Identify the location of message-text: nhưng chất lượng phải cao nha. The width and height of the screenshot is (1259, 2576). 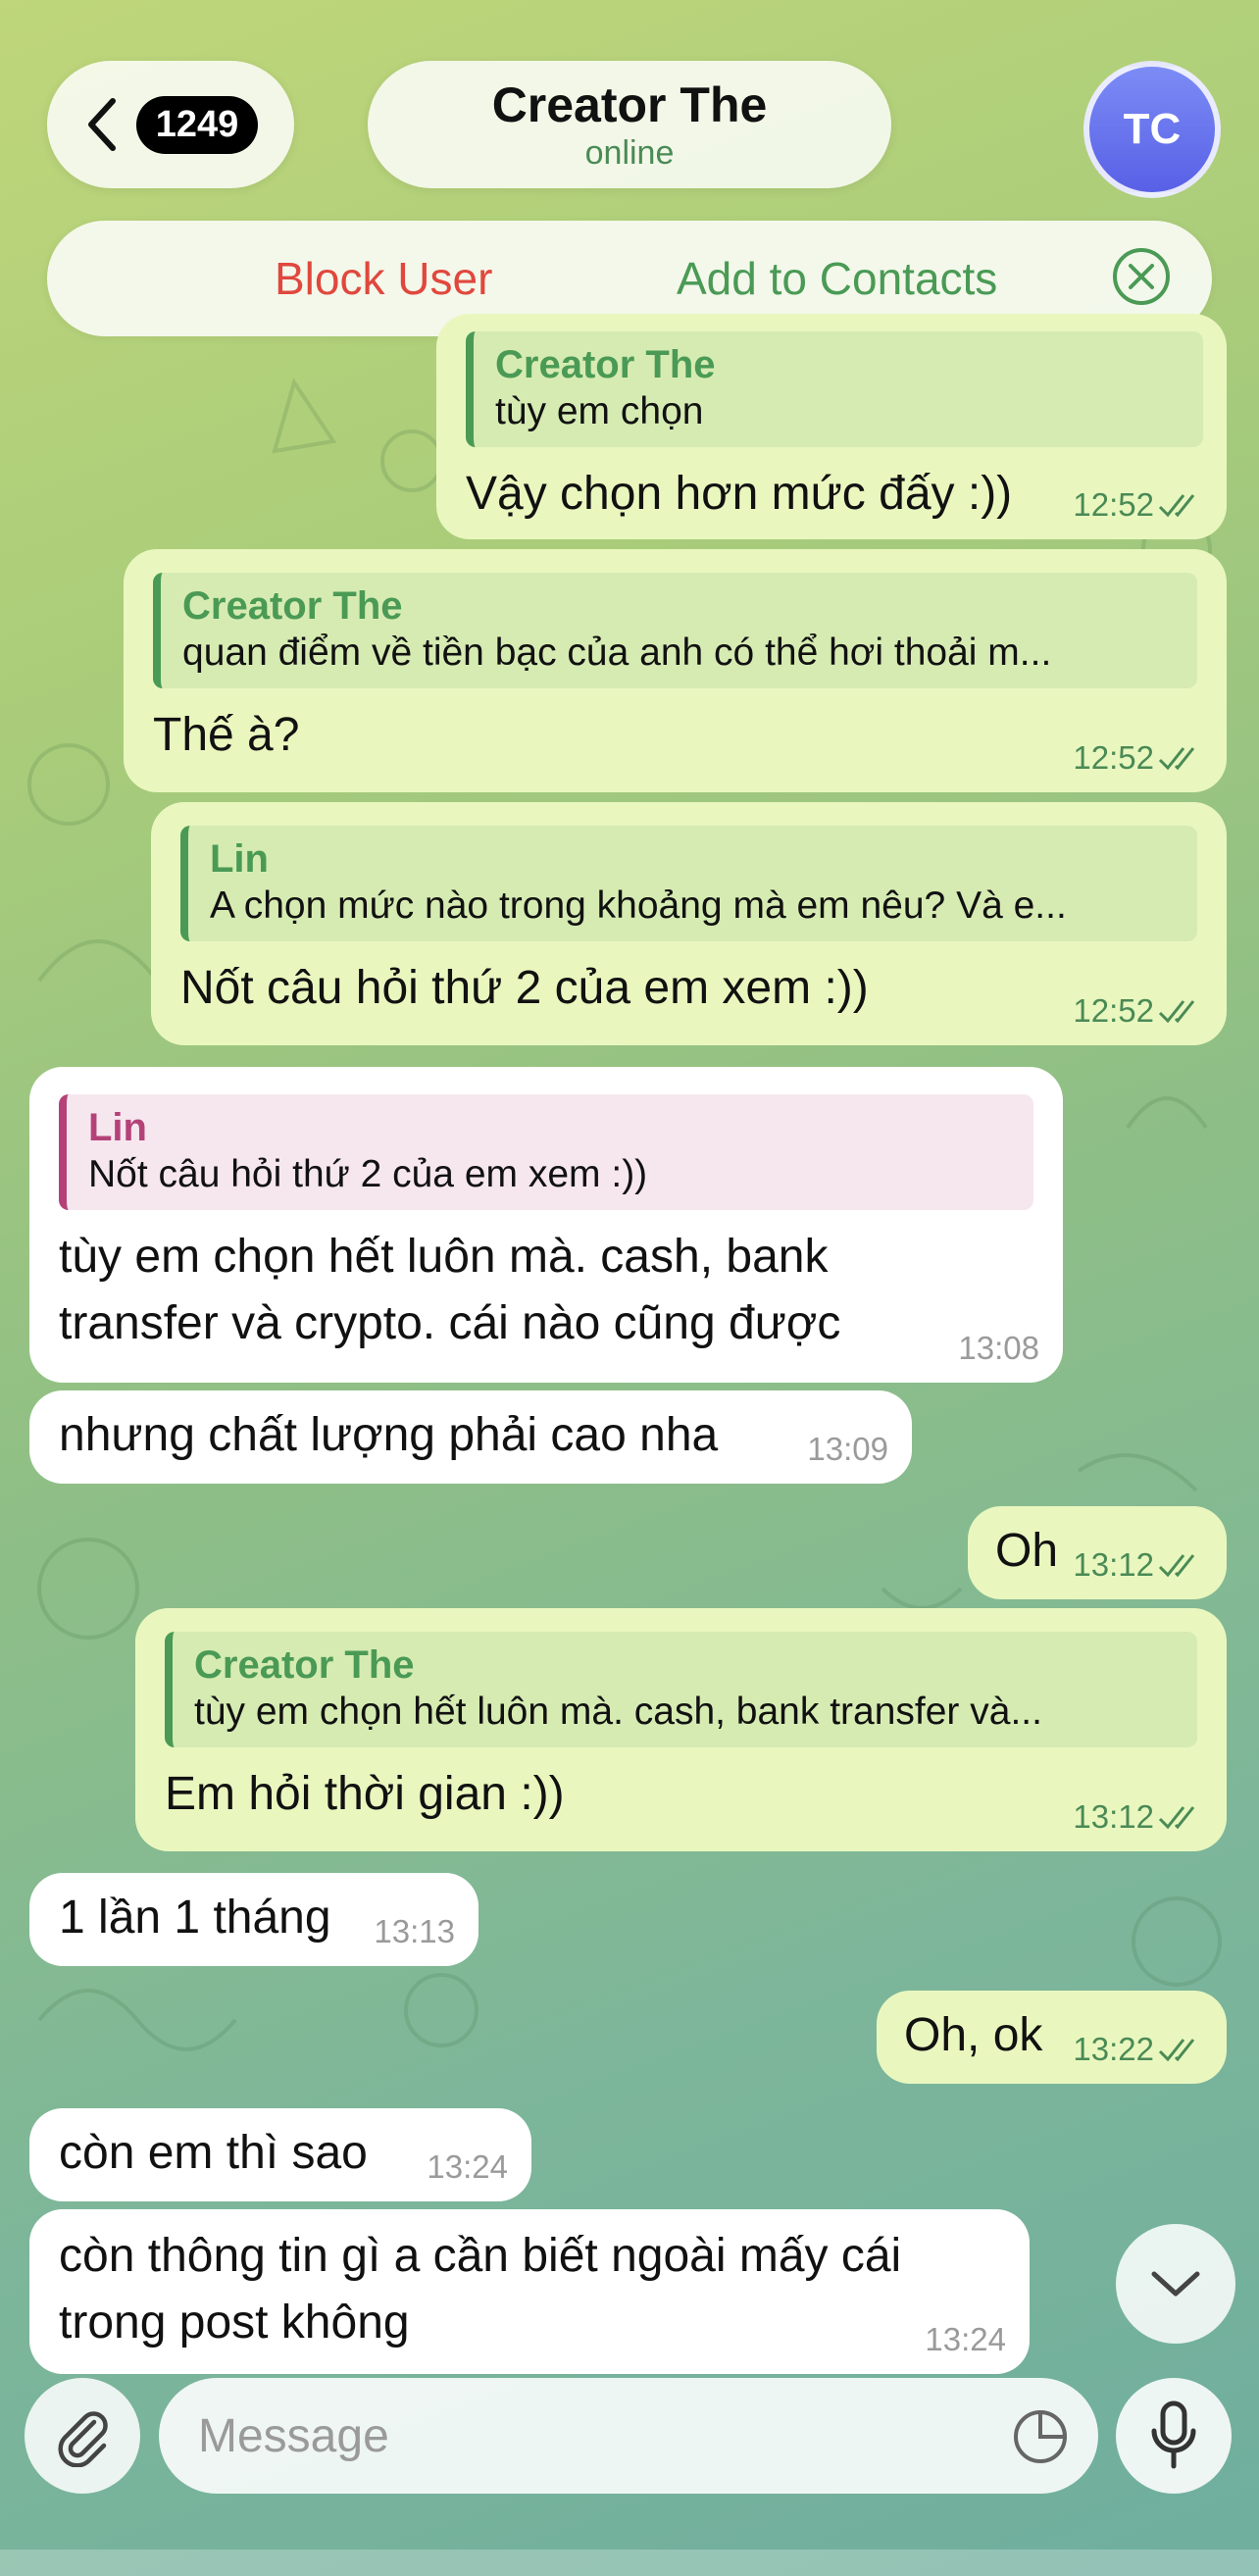
(389, 1435).